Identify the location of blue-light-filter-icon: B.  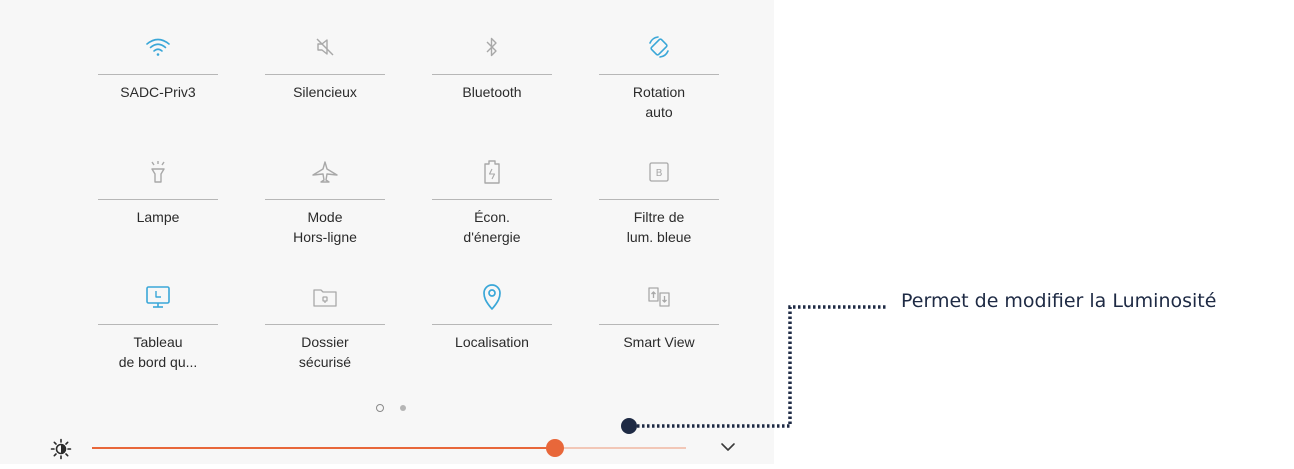
(659, 172).